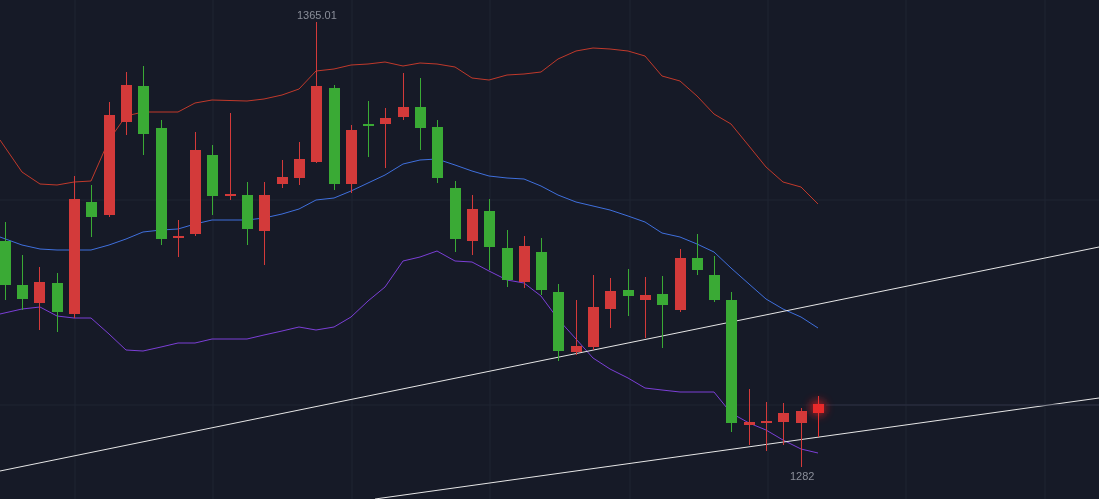 The image size is (1099, 499). What do you see at coordinates (802, 476) in the screenshot?
I see `low-price-label: 1282` at bounding box center [802, 476].